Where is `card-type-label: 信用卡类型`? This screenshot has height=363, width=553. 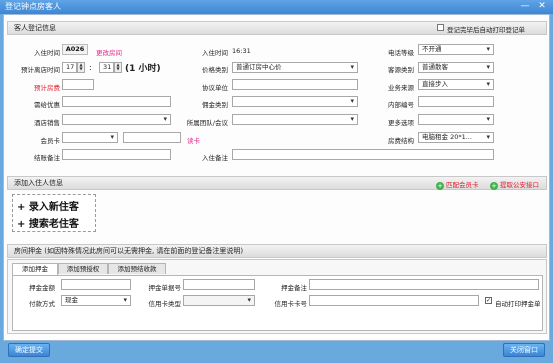 card-type-label: 信用卡类型 is located at coordinates (165, 304).